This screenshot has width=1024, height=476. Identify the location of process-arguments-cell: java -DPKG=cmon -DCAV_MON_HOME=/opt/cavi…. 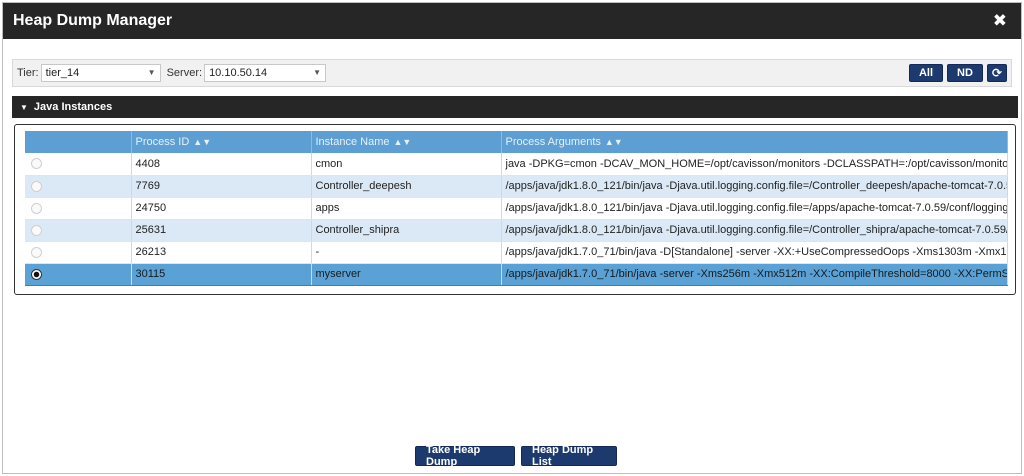
(754, 164).